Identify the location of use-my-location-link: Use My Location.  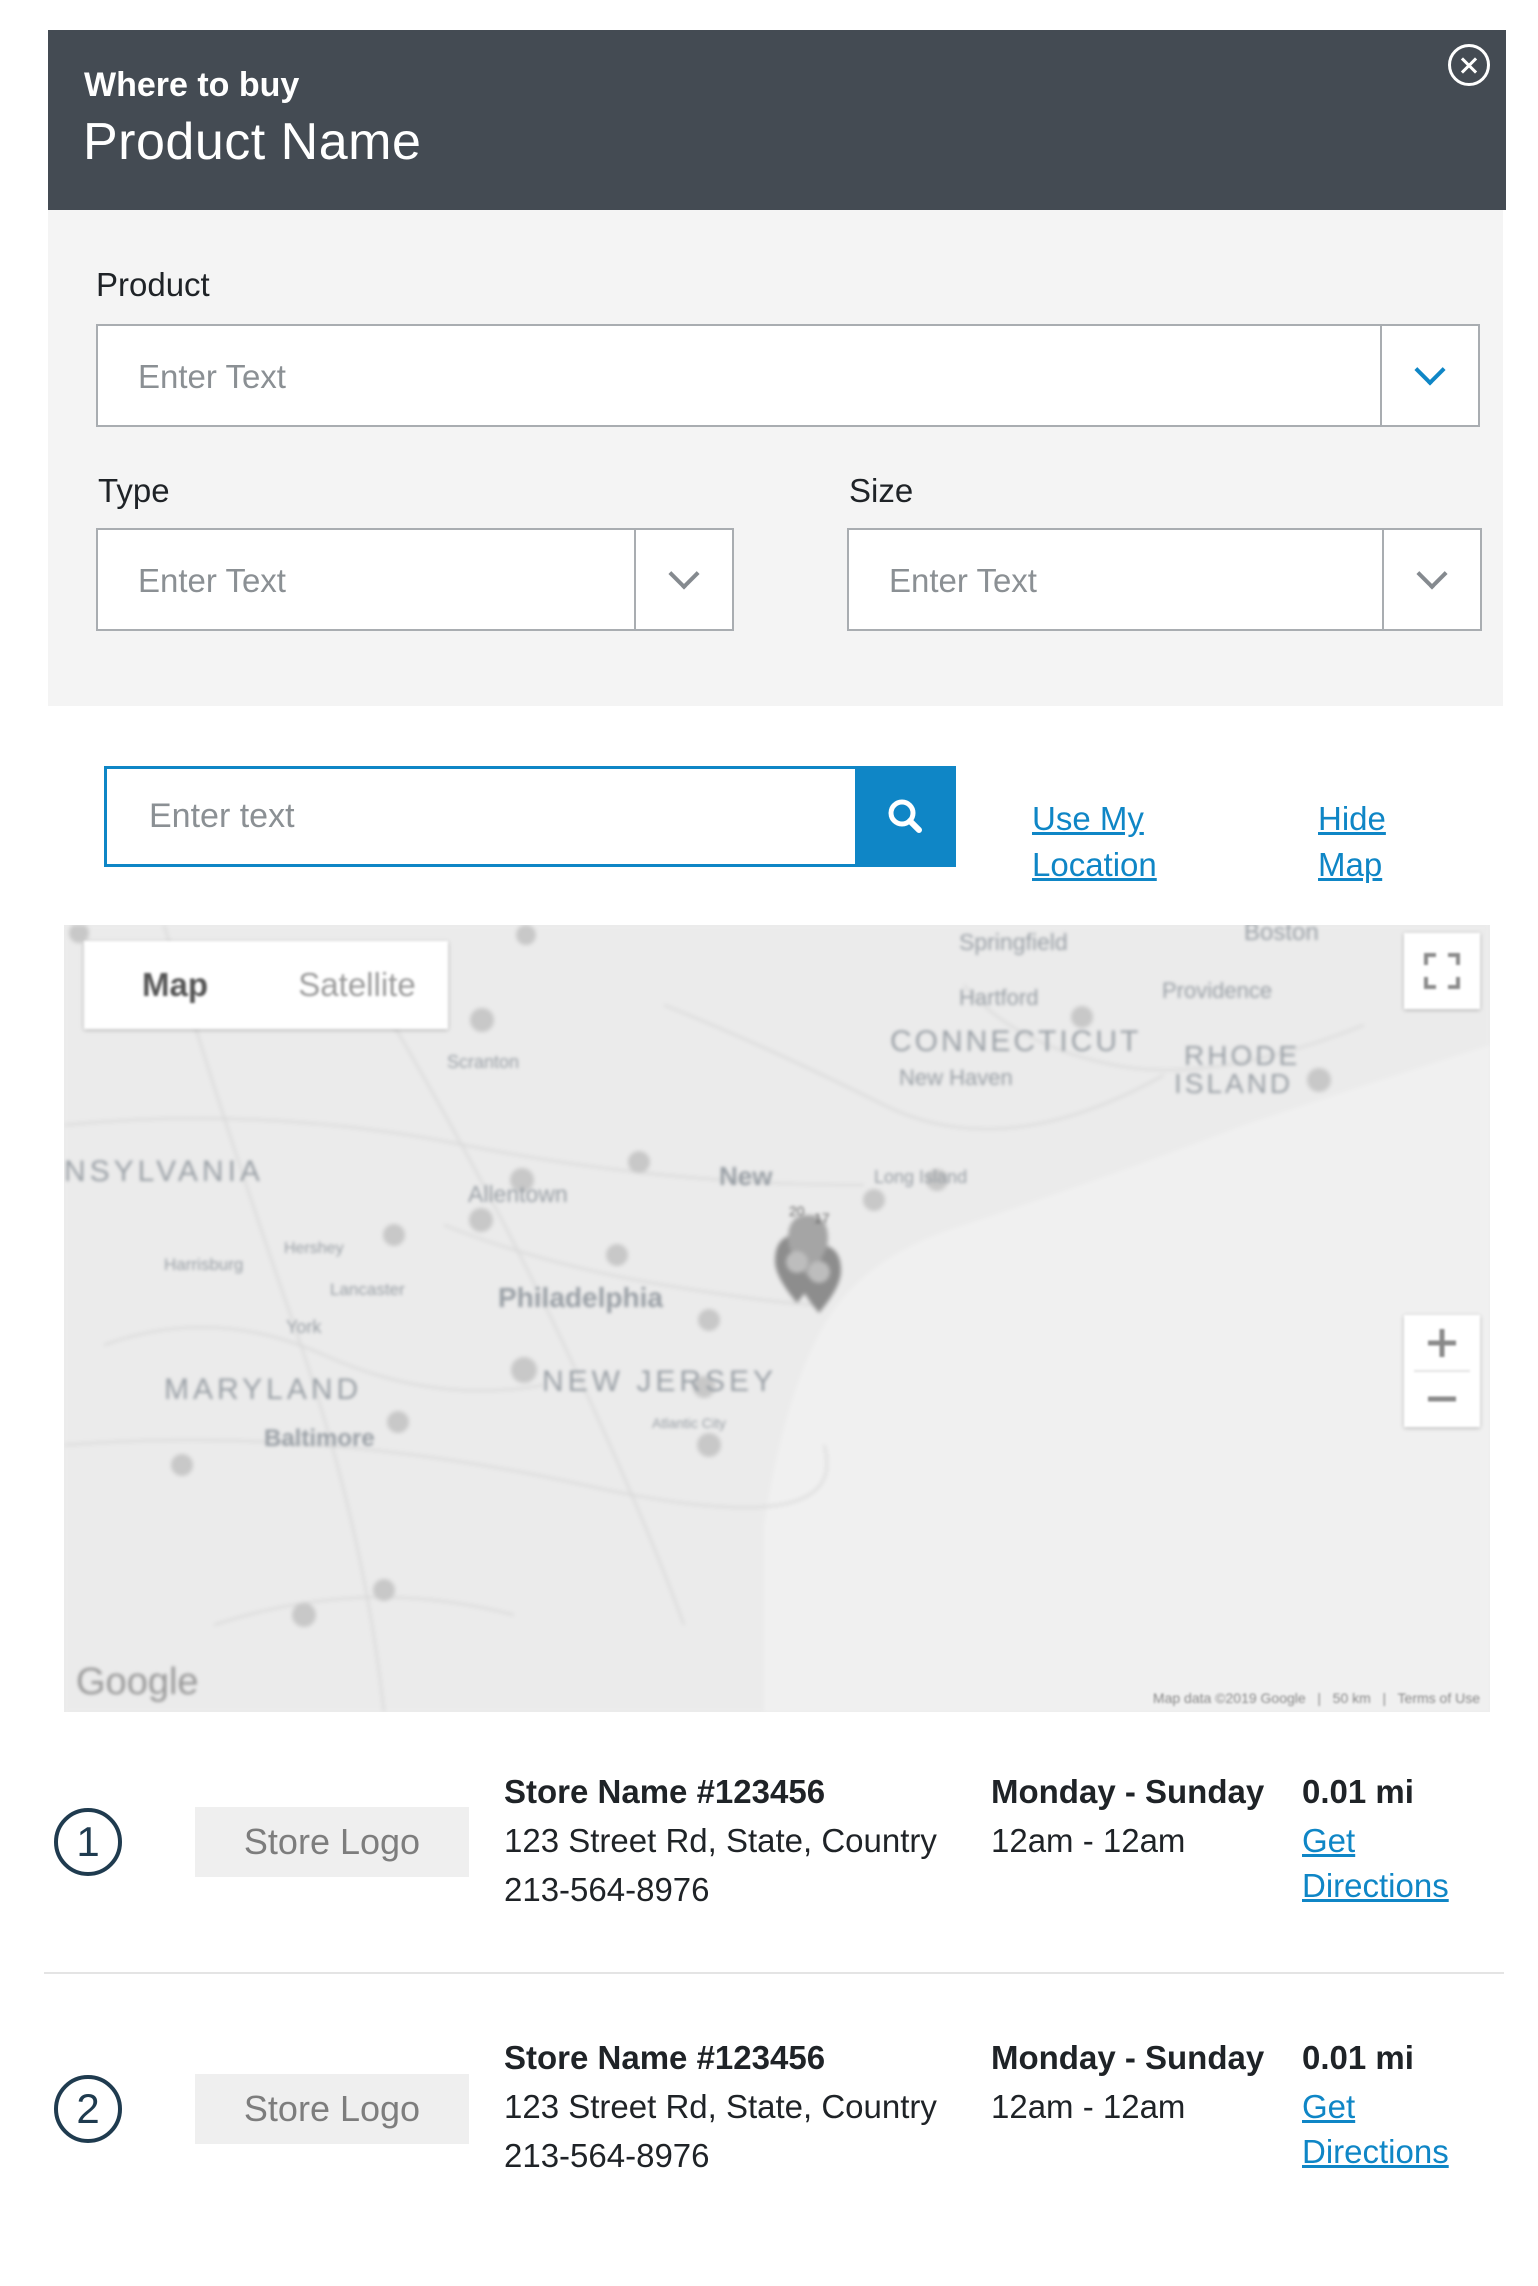
(1094, 842).